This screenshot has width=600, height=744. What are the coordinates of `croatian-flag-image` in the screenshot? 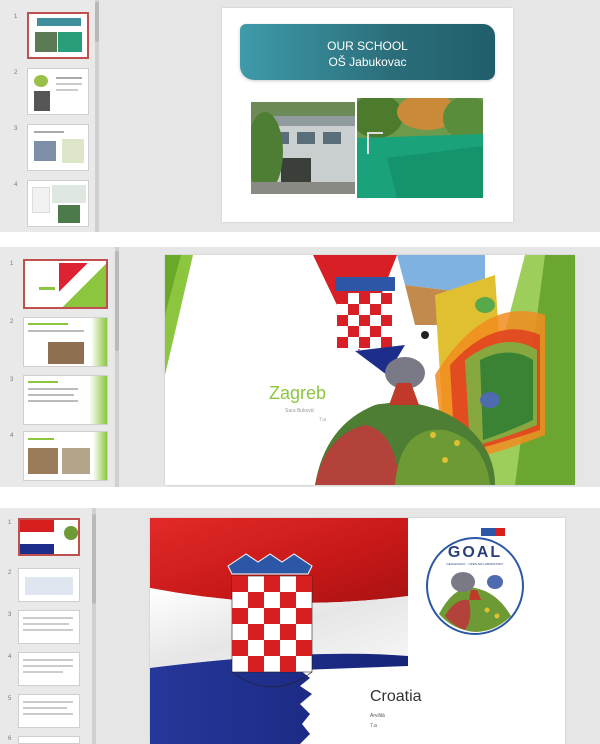 It's located at (279, 631).